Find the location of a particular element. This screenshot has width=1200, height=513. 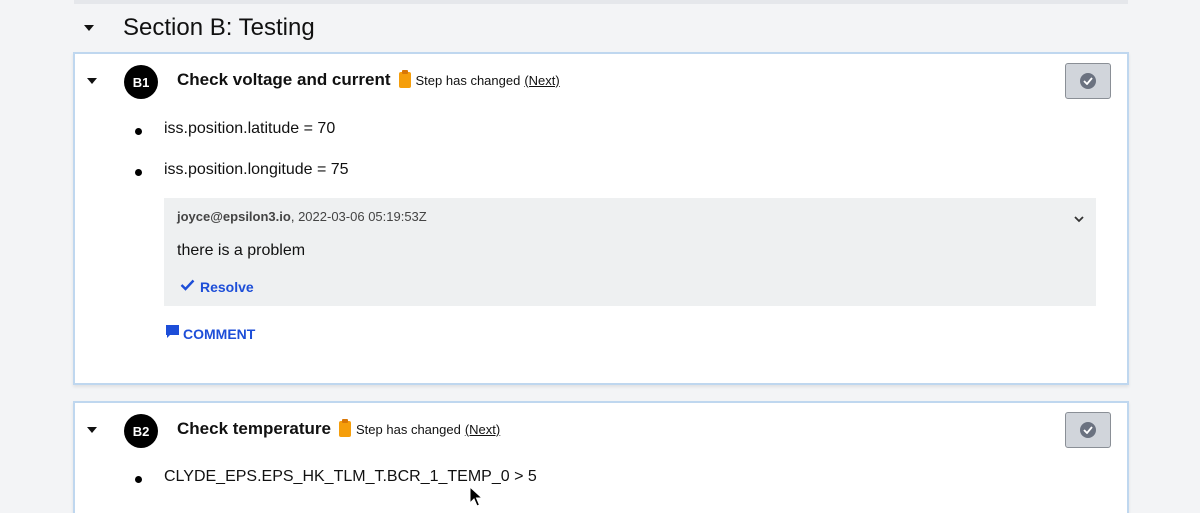

list-item: iss.position.latitude = 70 is located at coordinates (235, 129).